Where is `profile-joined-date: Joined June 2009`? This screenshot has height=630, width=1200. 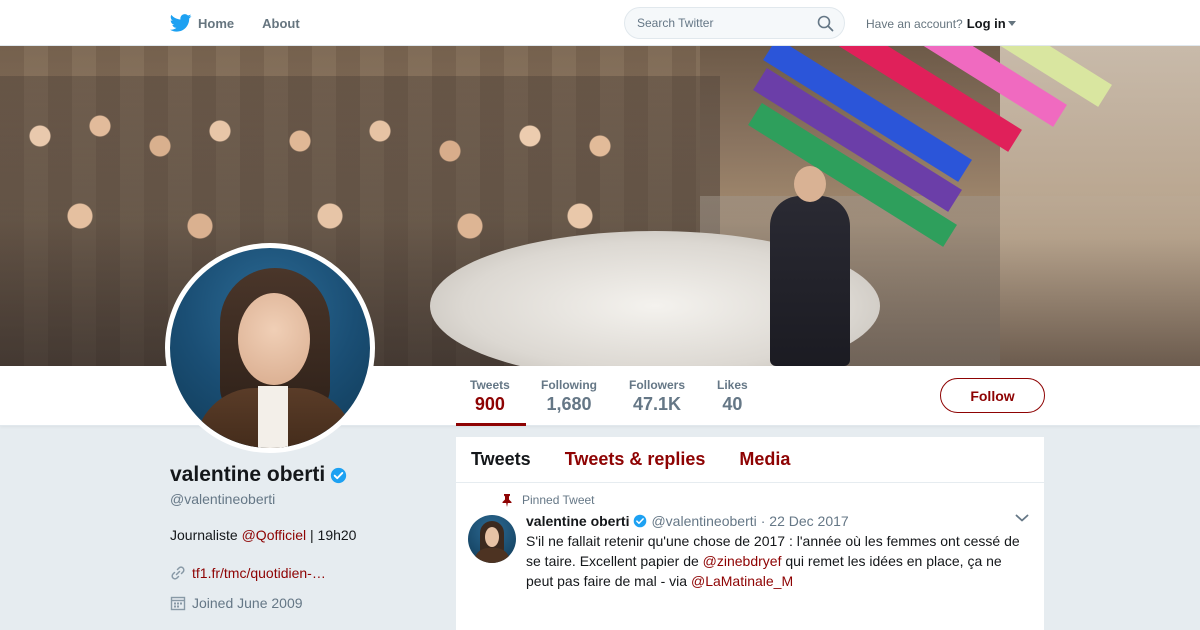
profile-joined-date: Joined June 2009 is located at coordinates (247, 603).